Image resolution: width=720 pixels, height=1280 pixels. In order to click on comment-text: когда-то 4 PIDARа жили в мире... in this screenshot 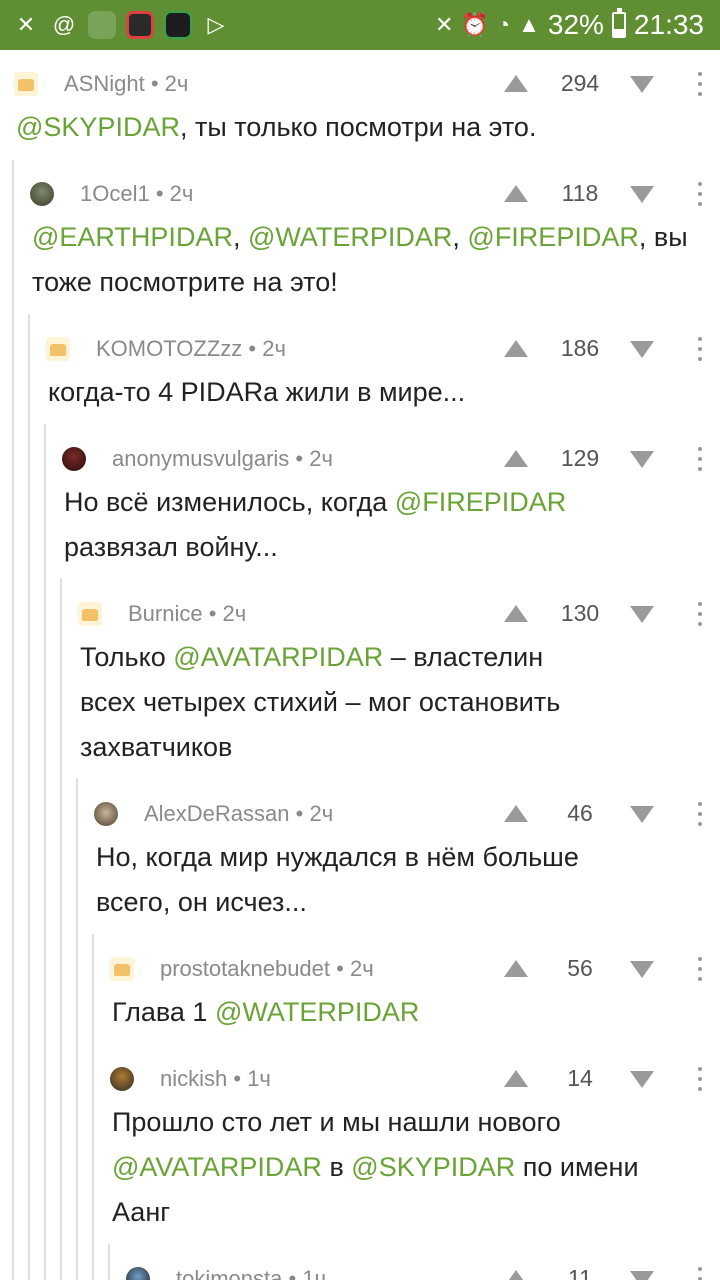, I will do `click(372, 392)`.